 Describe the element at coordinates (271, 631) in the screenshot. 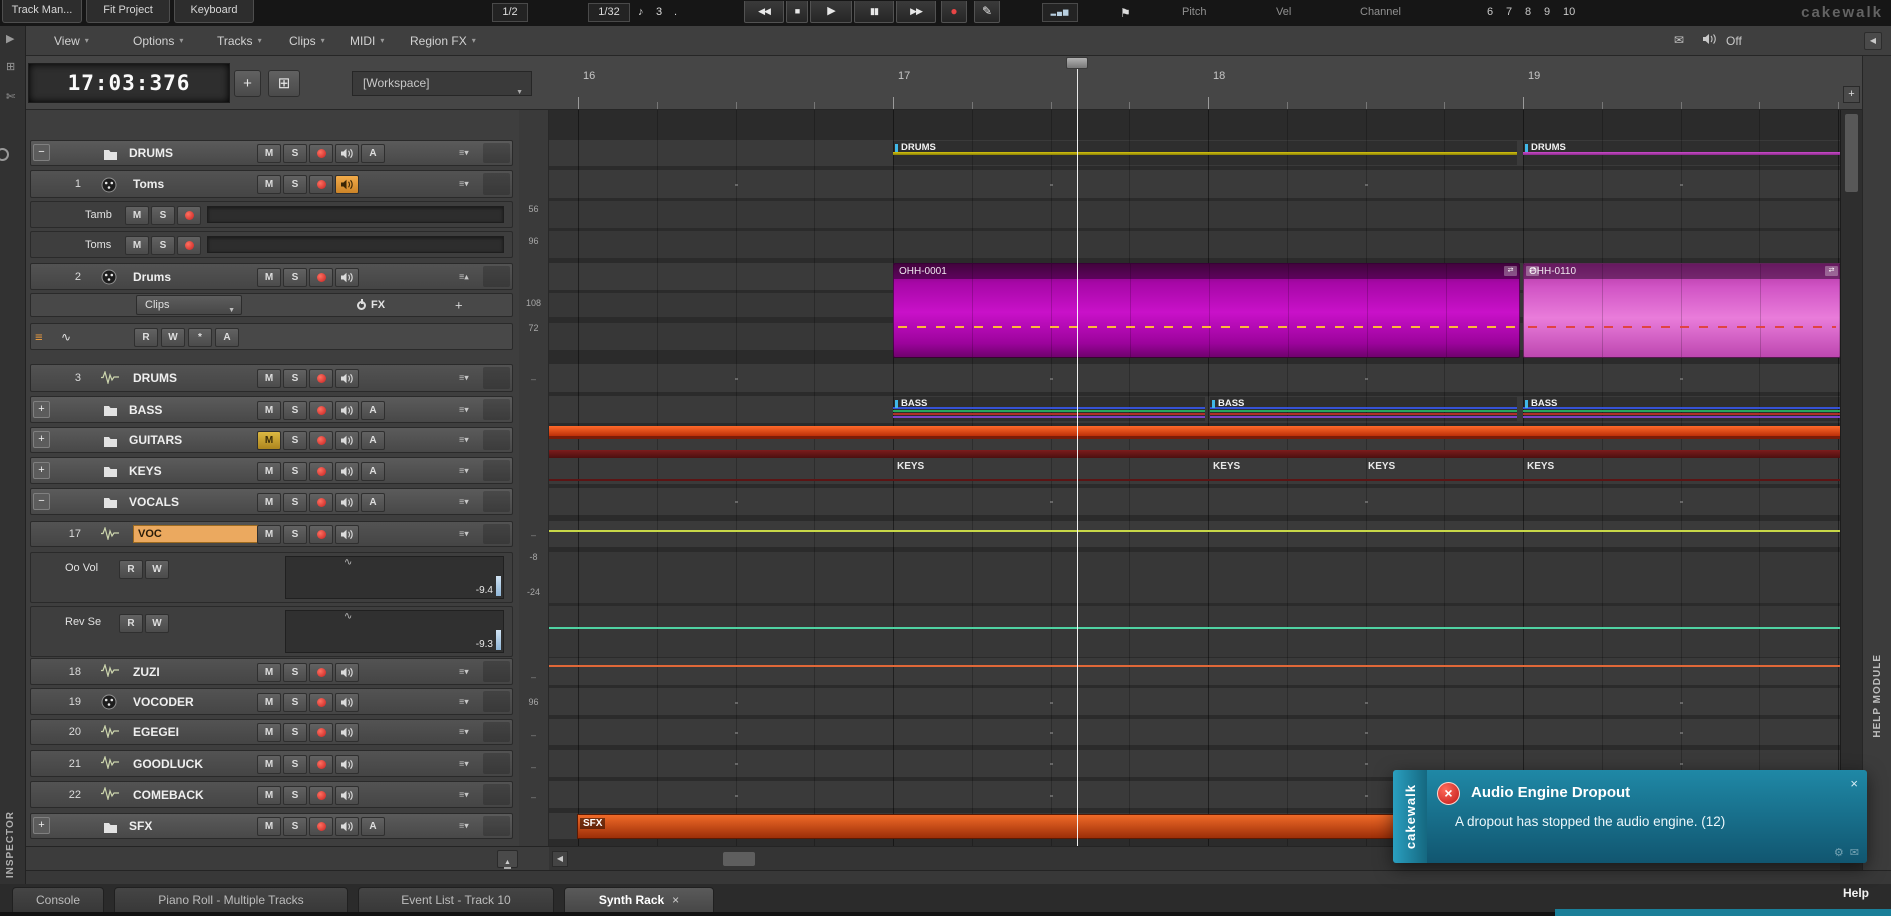

I see `track-row-rev-se: Rev Se R W ∿ -9.3` at that location.